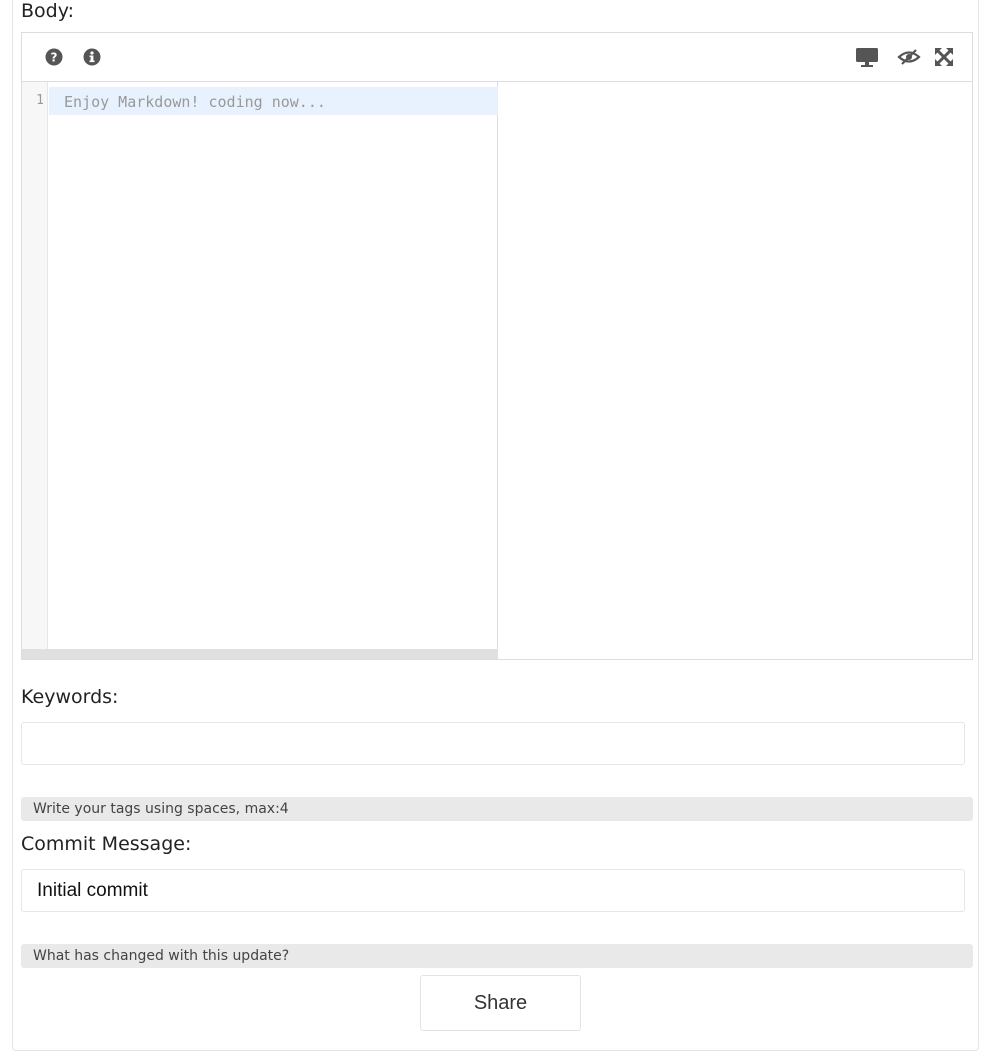 The width and height of the screenshot is (994, 1060). What do you see at coordinates (493, 890) in the screenshot?
I see `commit-message-input` at bounding box center [493, 890].